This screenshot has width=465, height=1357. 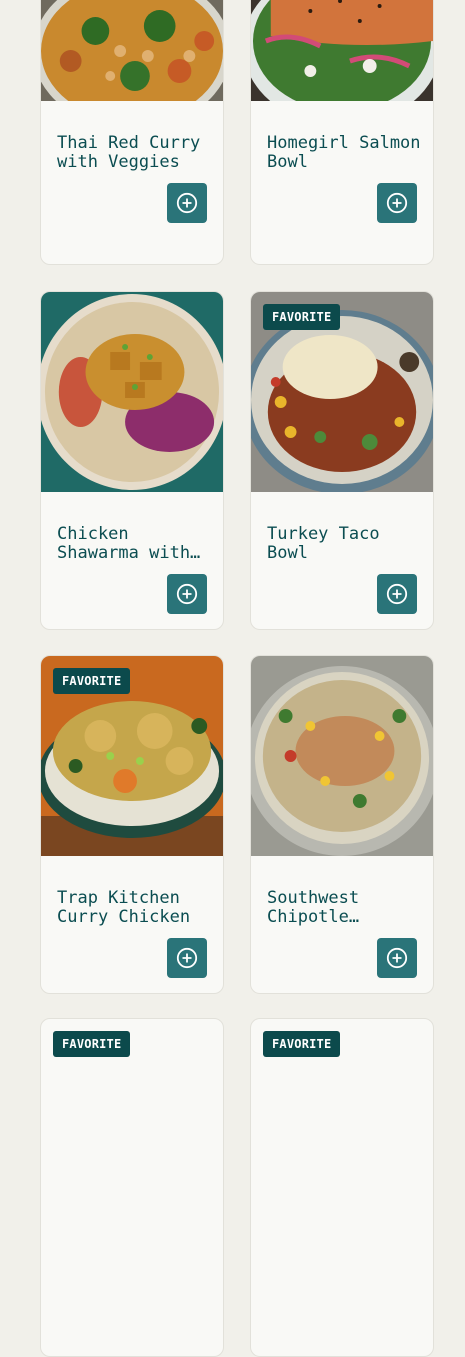 I want to click on meal-card: FAVORITE Trap Kitchen Curry Chicken, so click(x=132, y=824).